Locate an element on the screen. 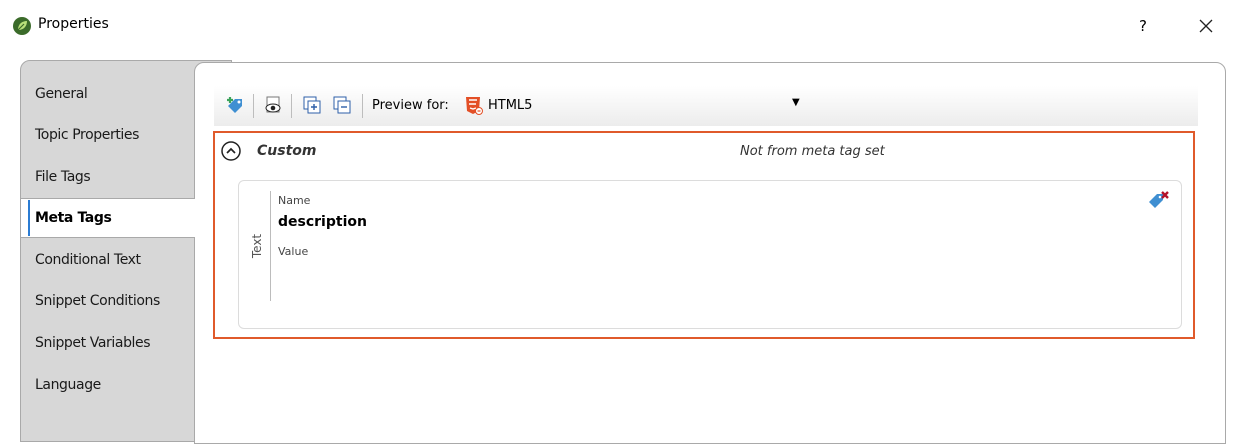 This screenshot has width=1239, height=444. expand-all-icon is located at coordinates (312, 105).